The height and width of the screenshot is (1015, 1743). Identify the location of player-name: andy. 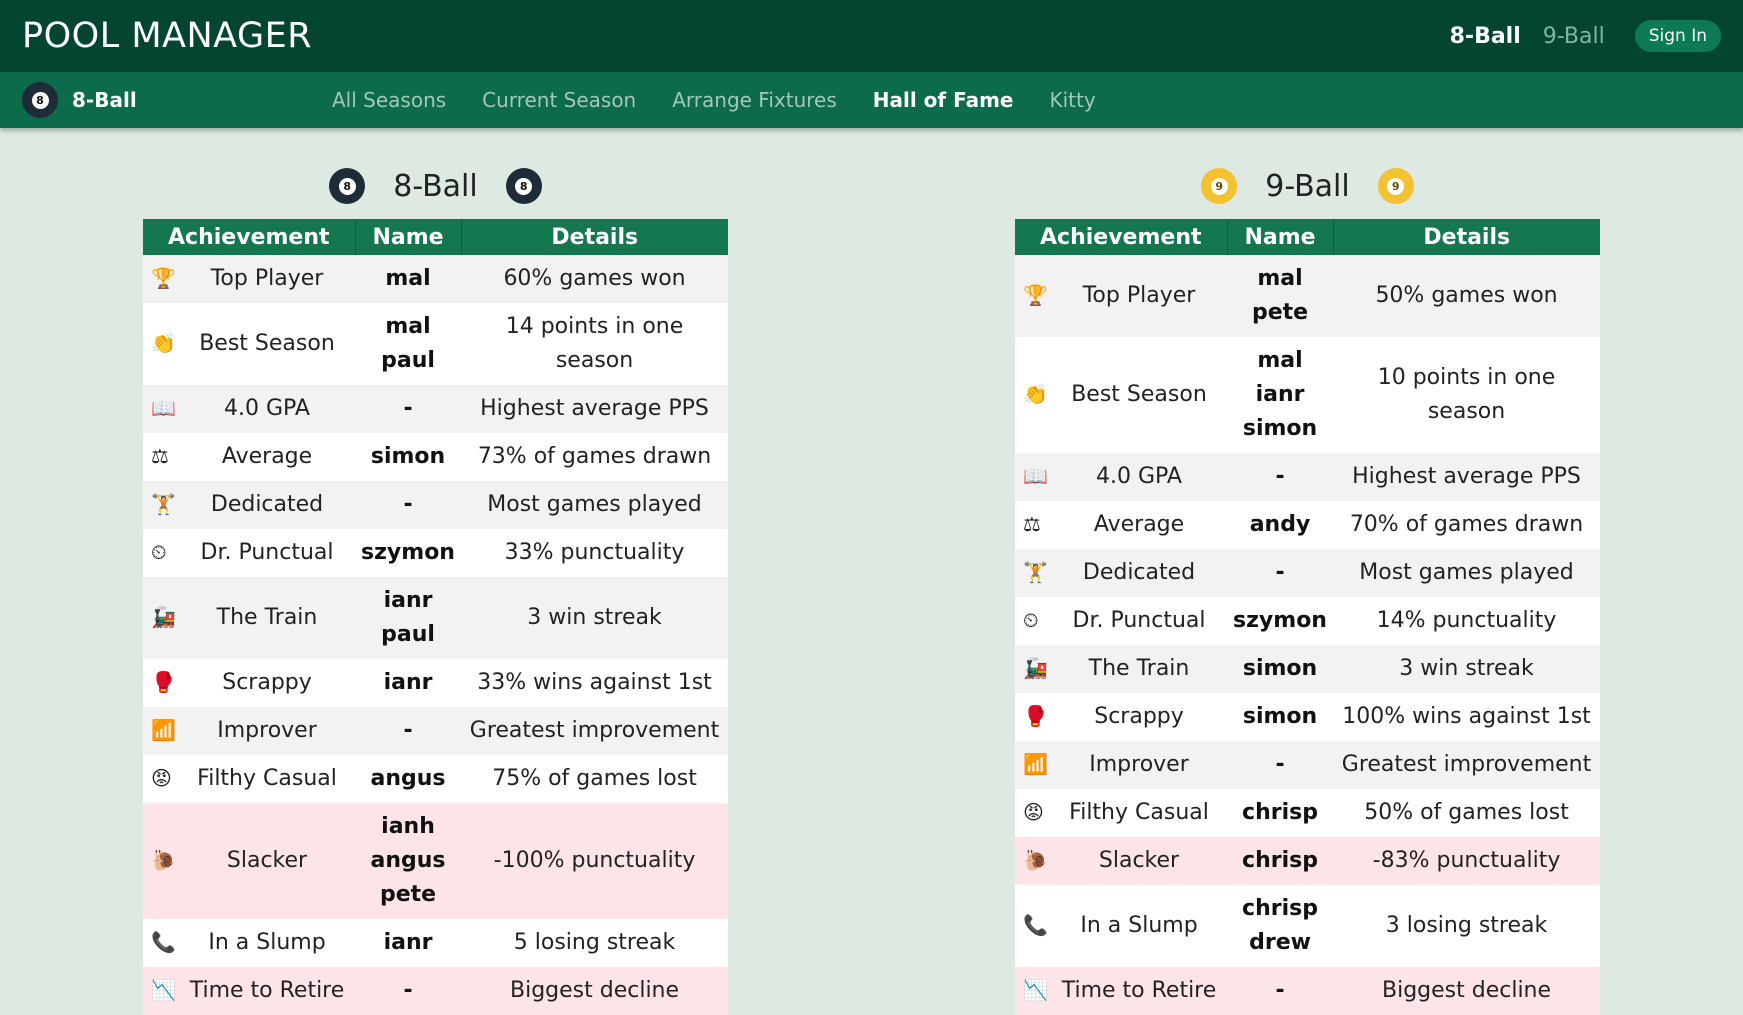
(1280, 524).